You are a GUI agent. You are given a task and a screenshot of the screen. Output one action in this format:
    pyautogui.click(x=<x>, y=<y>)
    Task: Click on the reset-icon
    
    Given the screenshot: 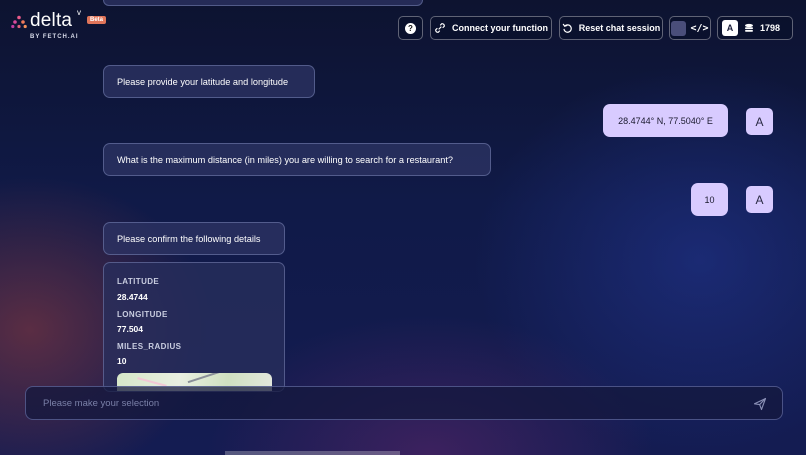 What is the action you would take?
    pyautogui.click(x=567, y=28)
    